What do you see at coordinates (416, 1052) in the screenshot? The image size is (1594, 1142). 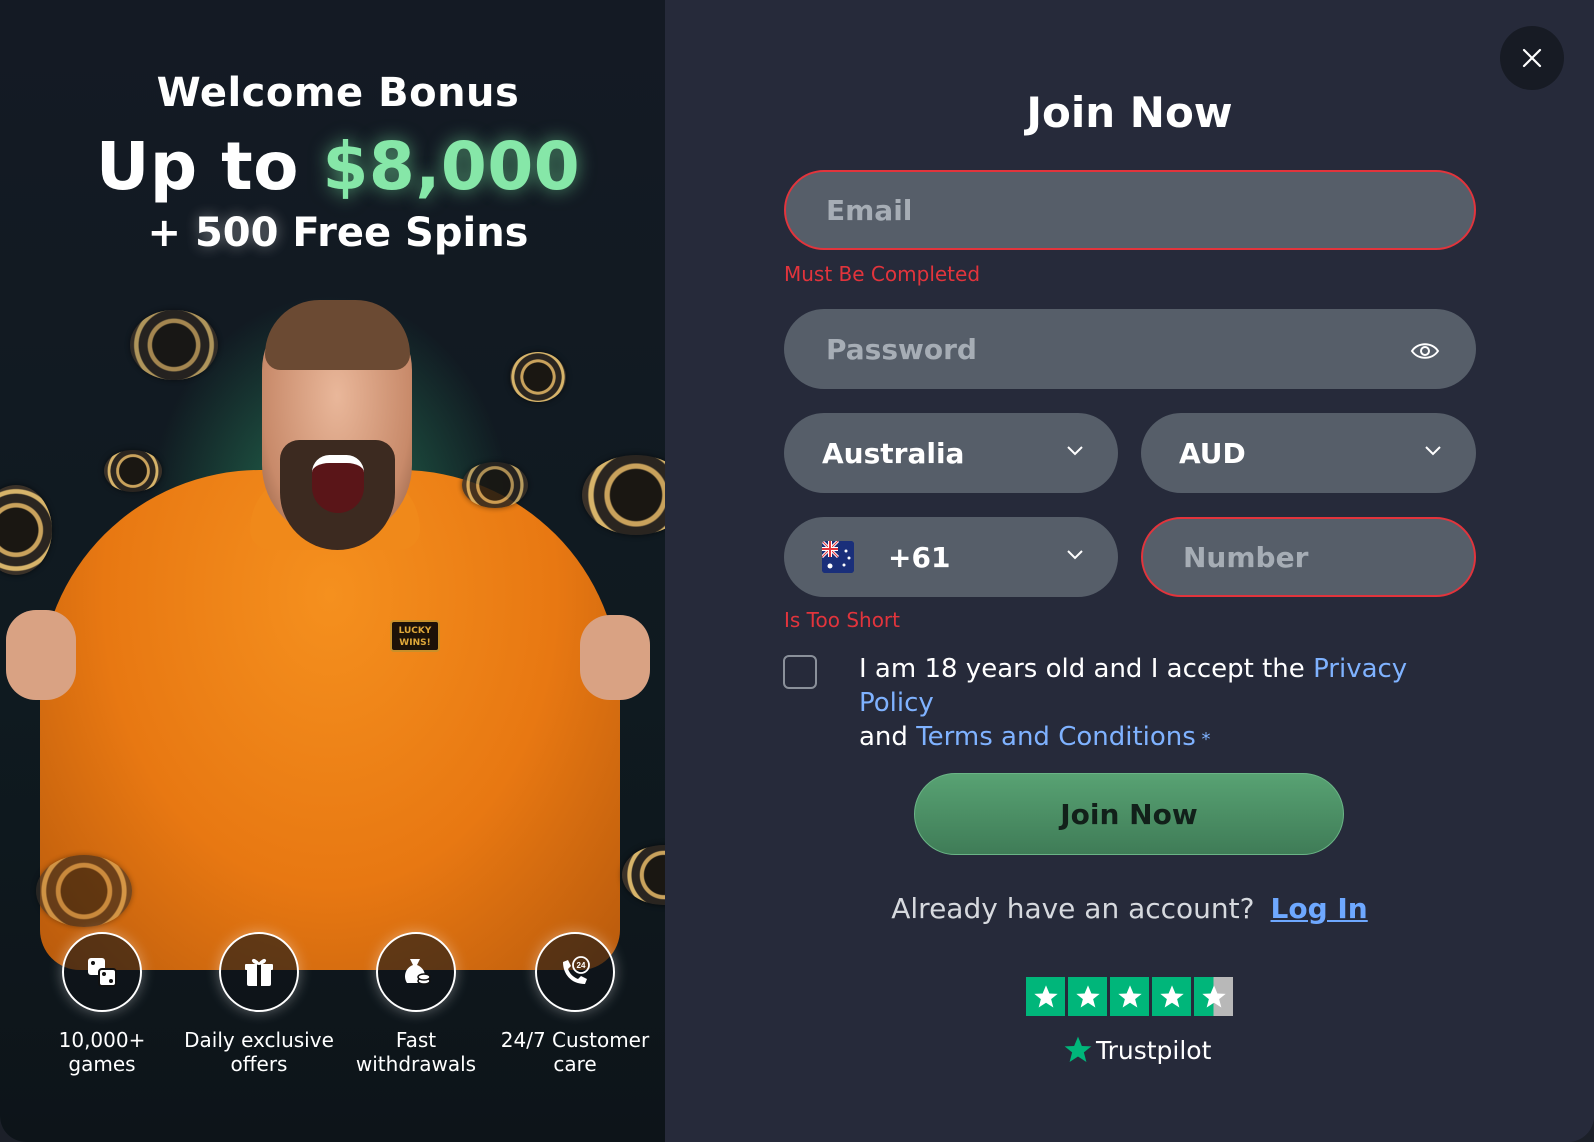 I see `feature-label: Fast withdrawals` at bounding box center [416, 1052].